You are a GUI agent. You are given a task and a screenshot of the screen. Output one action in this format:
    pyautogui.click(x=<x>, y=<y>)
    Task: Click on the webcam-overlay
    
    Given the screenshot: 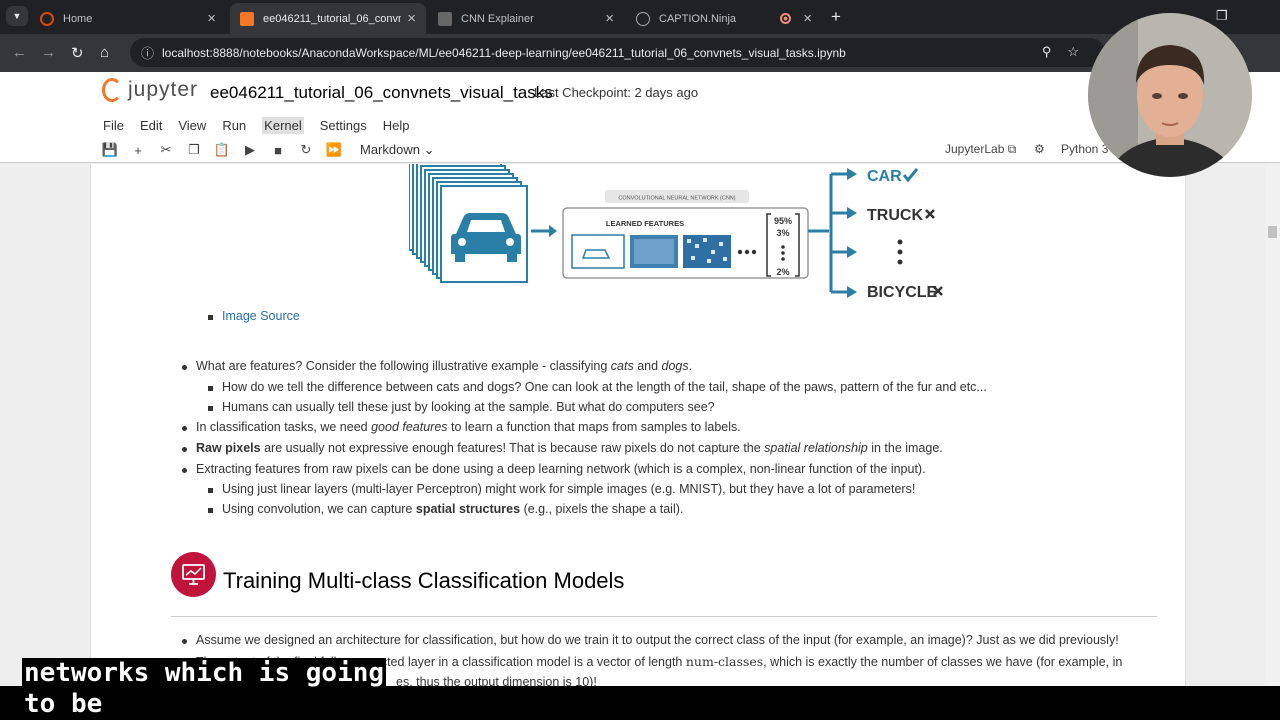 What is the action you would take?
    pyautogui.click(x=1170, y=95)
    